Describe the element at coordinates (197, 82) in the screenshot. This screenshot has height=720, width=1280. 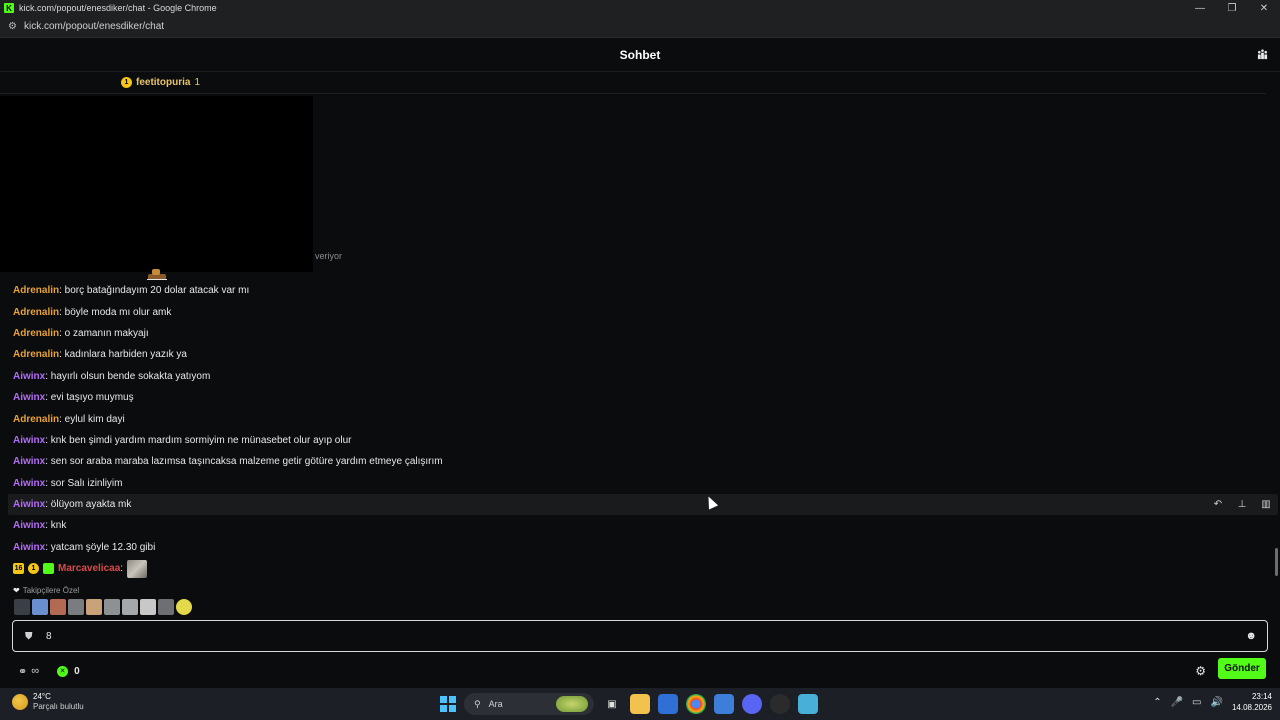
I see `gift-count: 1` at that location.